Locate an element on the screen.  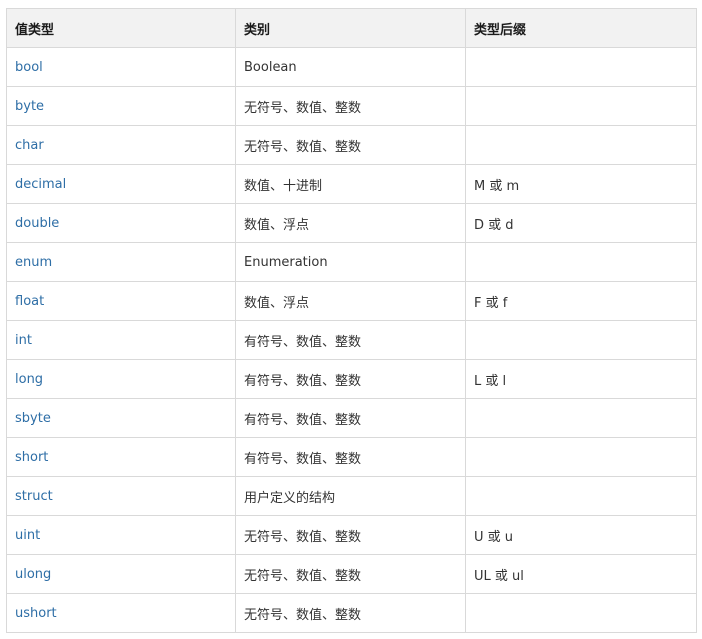
value-type-link: ulong is located at coordinates (121, 574).